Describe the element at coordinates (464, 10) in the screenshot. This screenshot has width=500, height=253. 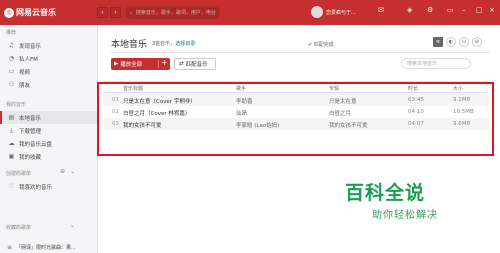
I see `minimize-icon: –` at that location.